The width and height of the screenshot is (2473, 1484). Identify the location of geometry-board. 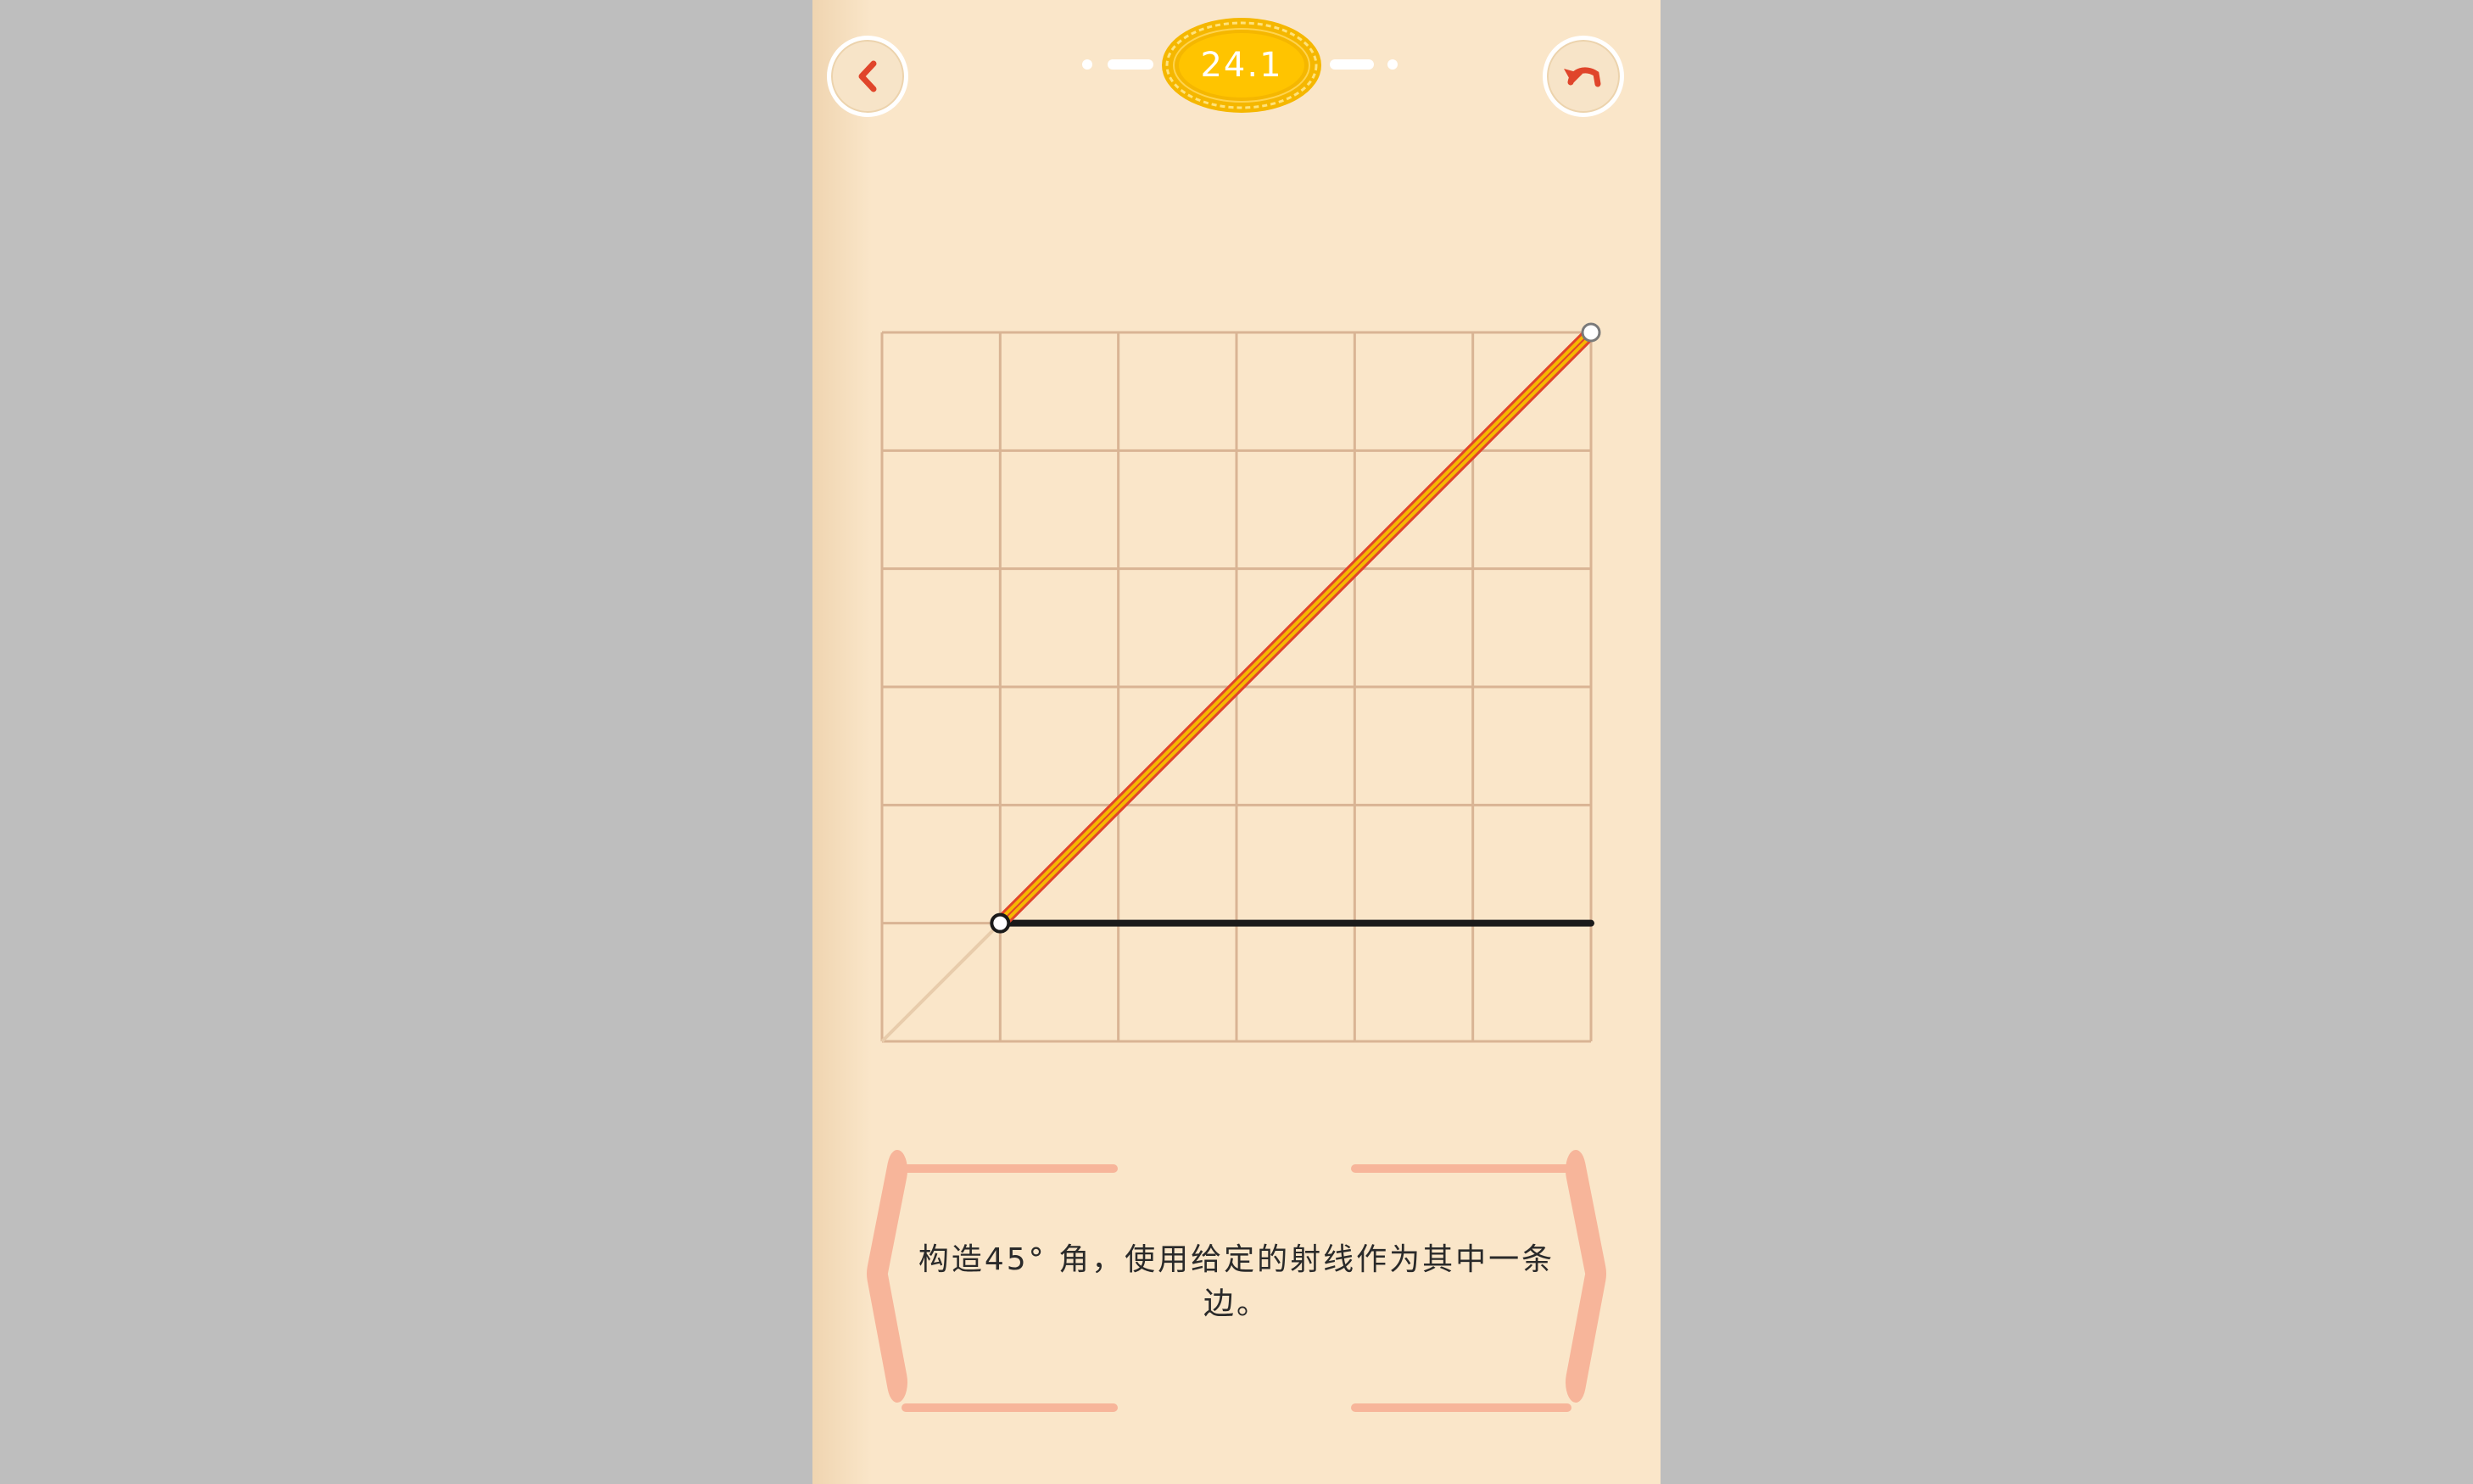
(1236, 687).